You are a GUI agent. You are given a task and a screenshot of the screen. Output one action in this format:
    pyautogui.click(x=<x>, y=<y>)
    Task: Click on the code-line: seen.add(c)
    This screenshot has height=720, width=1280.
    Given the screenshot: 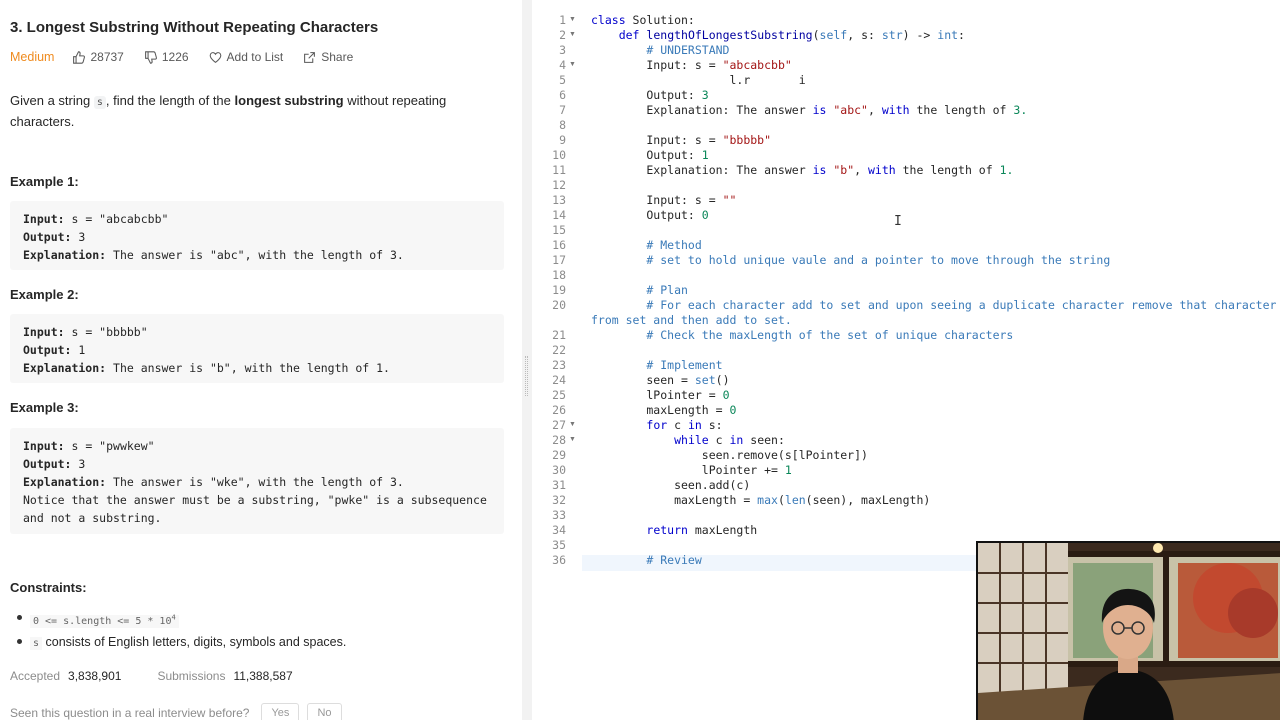 What is the action you would take?
    pyautogui.click(x=670, y=485)
    